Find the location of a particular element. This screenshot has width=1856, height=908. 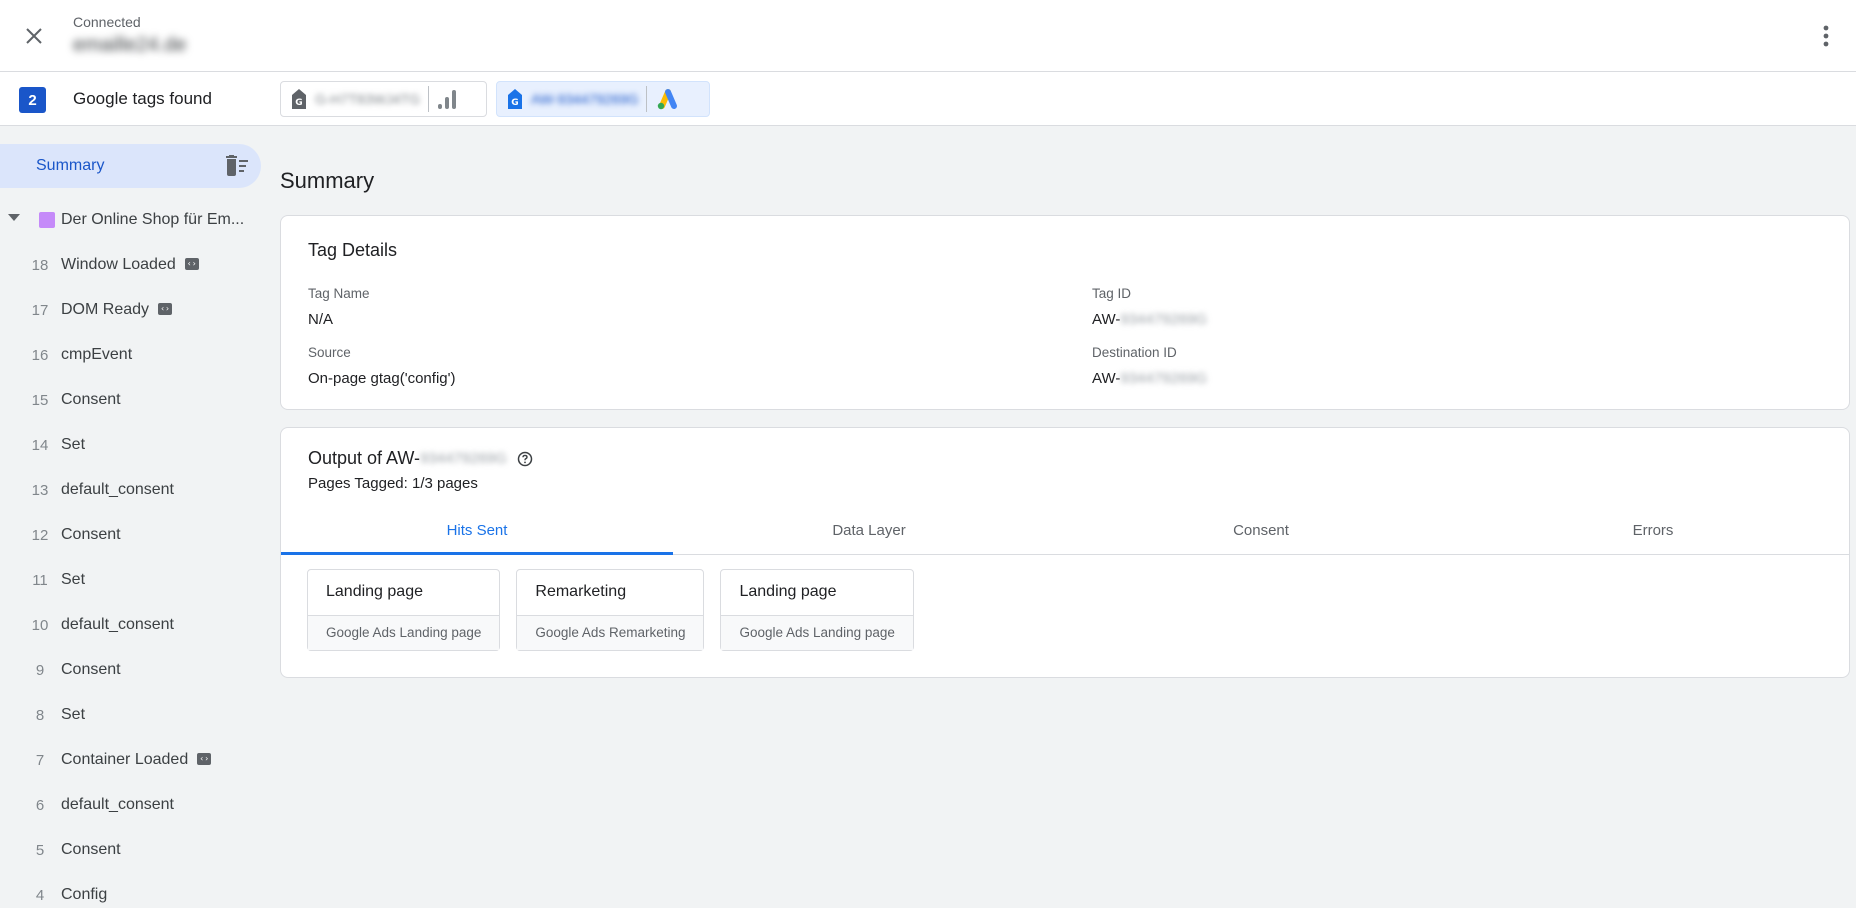

tag-id-label: Tag ID is located at coordinates (1112, 293).